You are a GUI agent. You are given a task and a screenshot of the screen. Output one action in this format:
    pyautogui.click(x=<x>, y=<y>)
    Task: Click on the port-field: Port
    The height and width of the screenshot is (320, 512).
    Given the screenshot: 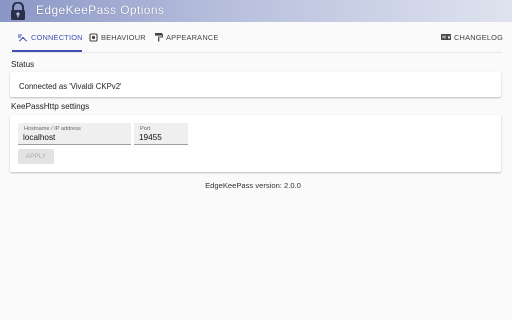 What is the action you would take?
    pyautogui.click(x=161, y=134)
    